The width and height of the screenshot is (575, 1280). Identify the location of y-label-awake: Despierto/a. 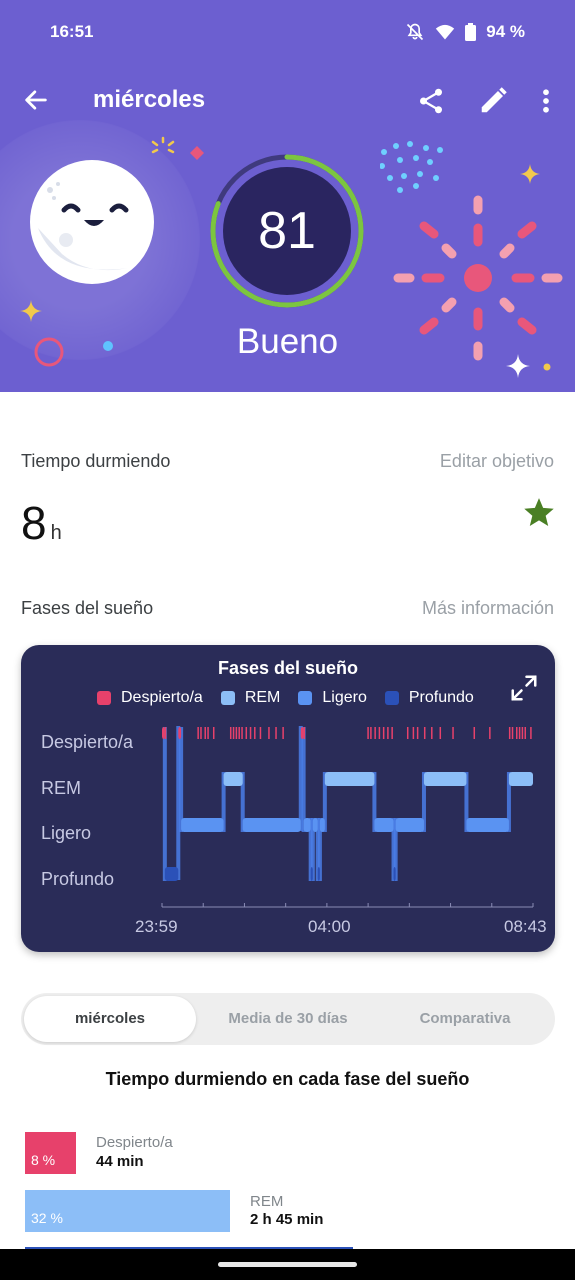
(87, 742).